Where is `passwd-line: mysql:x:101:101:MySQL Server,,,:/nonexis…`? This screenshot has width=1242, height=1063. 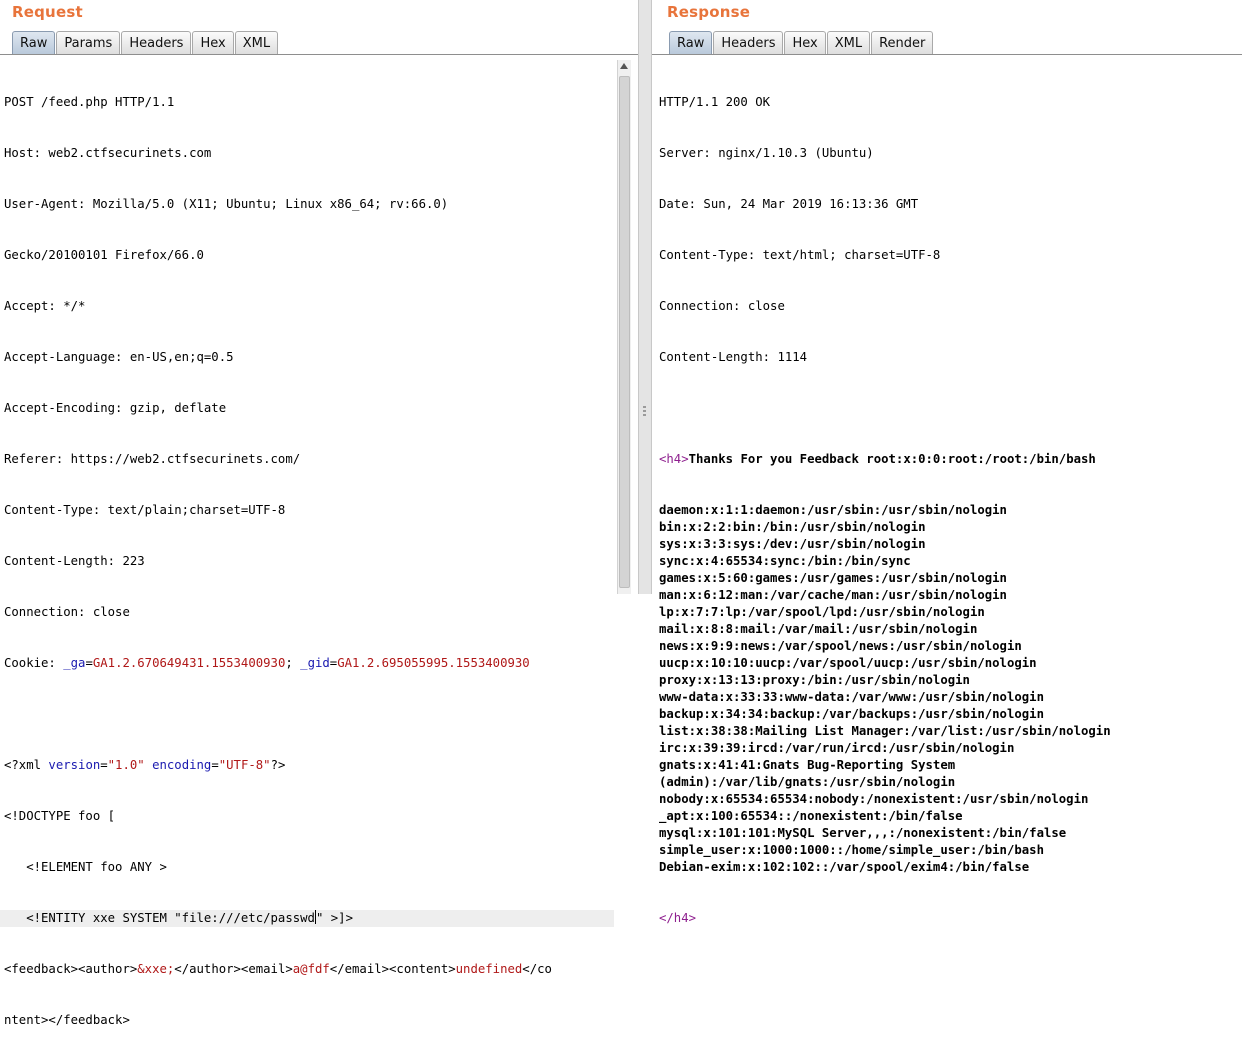
passwd-line: mysql:x:101:101:MySQL Server,,,:/nonexis… is located at coordinates (863, 833).